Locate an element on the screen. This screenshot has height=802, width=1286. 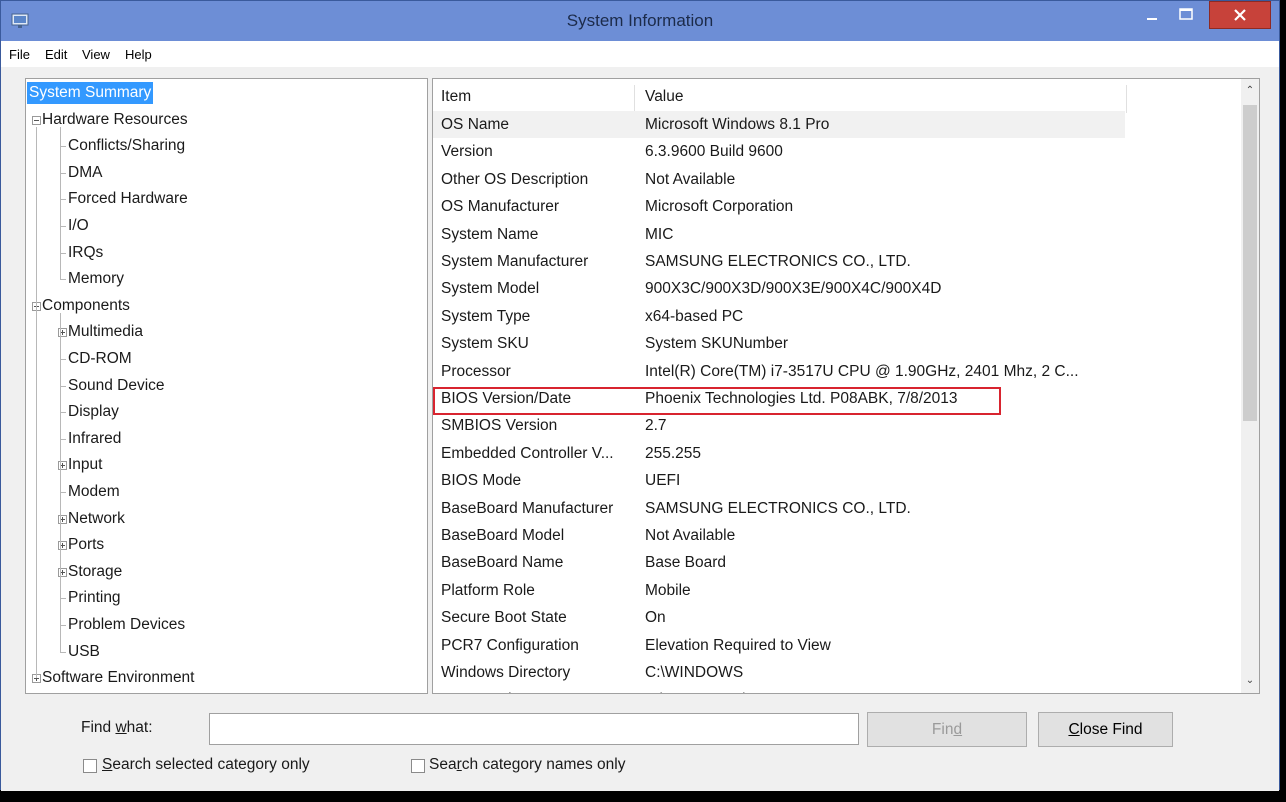
cell-item: BaseBoard Manufacturer is located at coordinates (527, 508).